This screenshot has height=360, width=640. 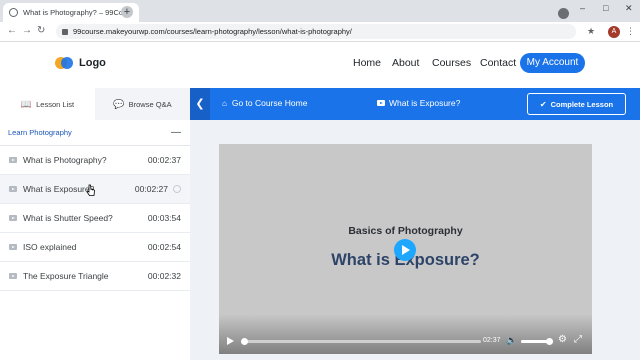 I want to click on nav-contact: Contact, so click(x=498, y=63).